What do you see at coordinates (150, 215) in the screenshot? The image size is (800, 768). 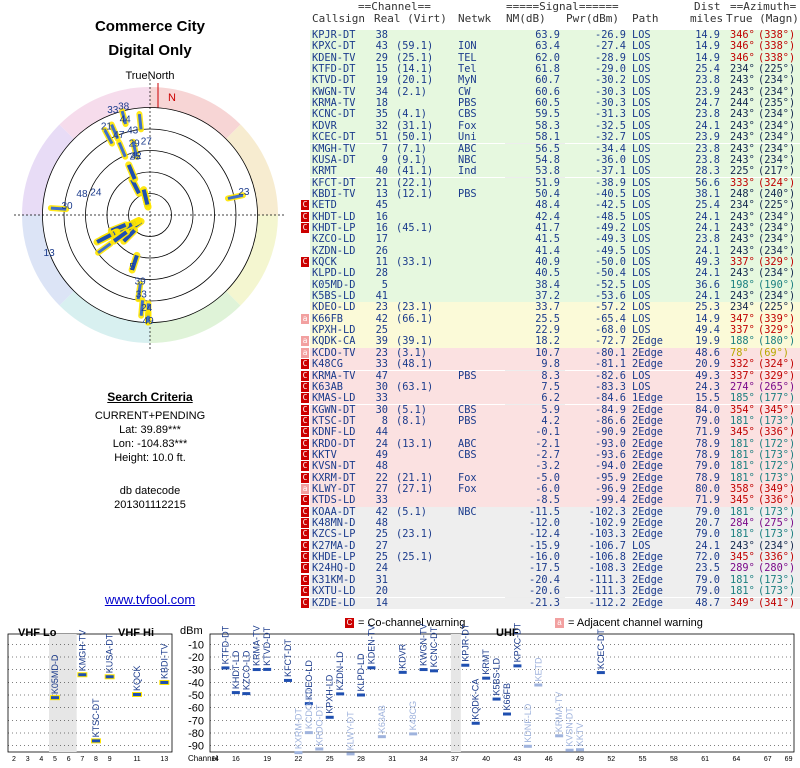 I see `polar-plot: N252747443342294321382448302313539332449` at bounding box center [150, 215].